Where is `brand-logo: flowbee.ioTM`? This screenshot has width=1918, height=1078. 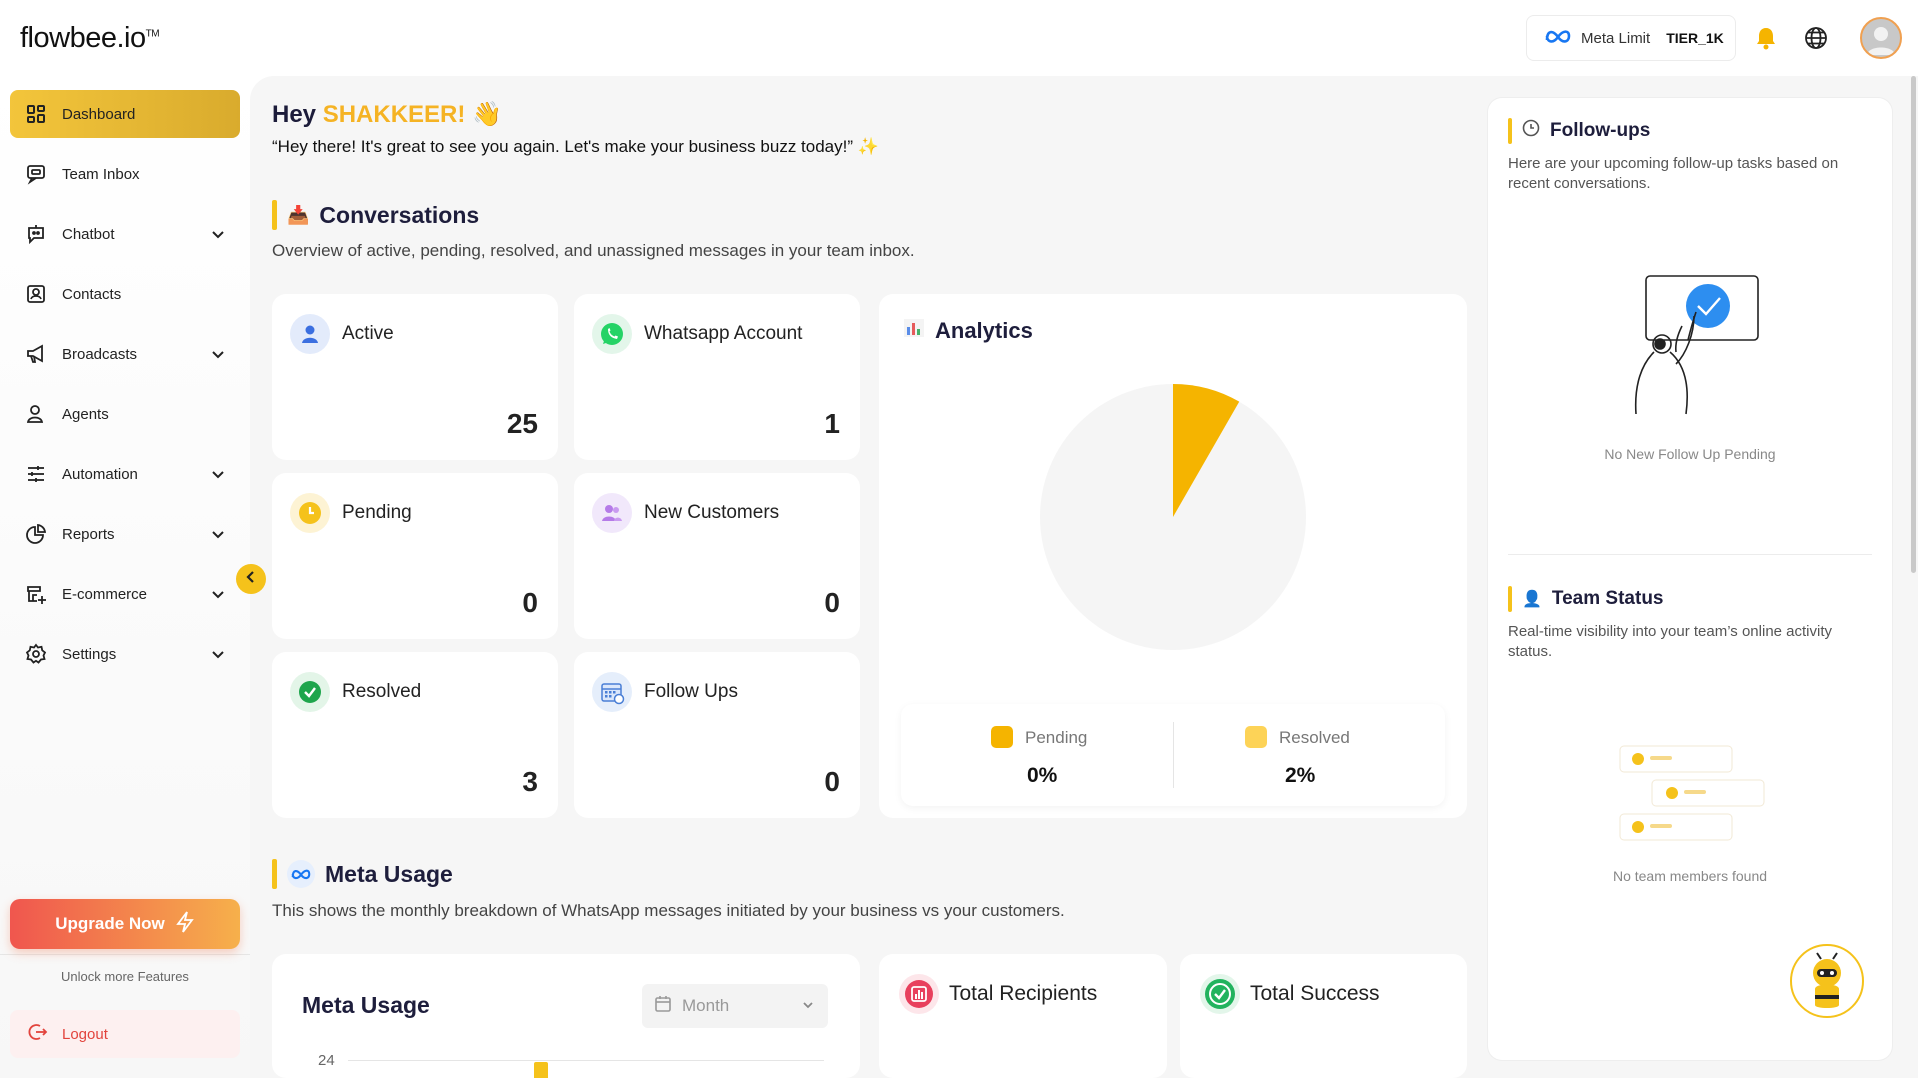 brand-logo: flowbee.ioTM is located at coordinates (90, 38).